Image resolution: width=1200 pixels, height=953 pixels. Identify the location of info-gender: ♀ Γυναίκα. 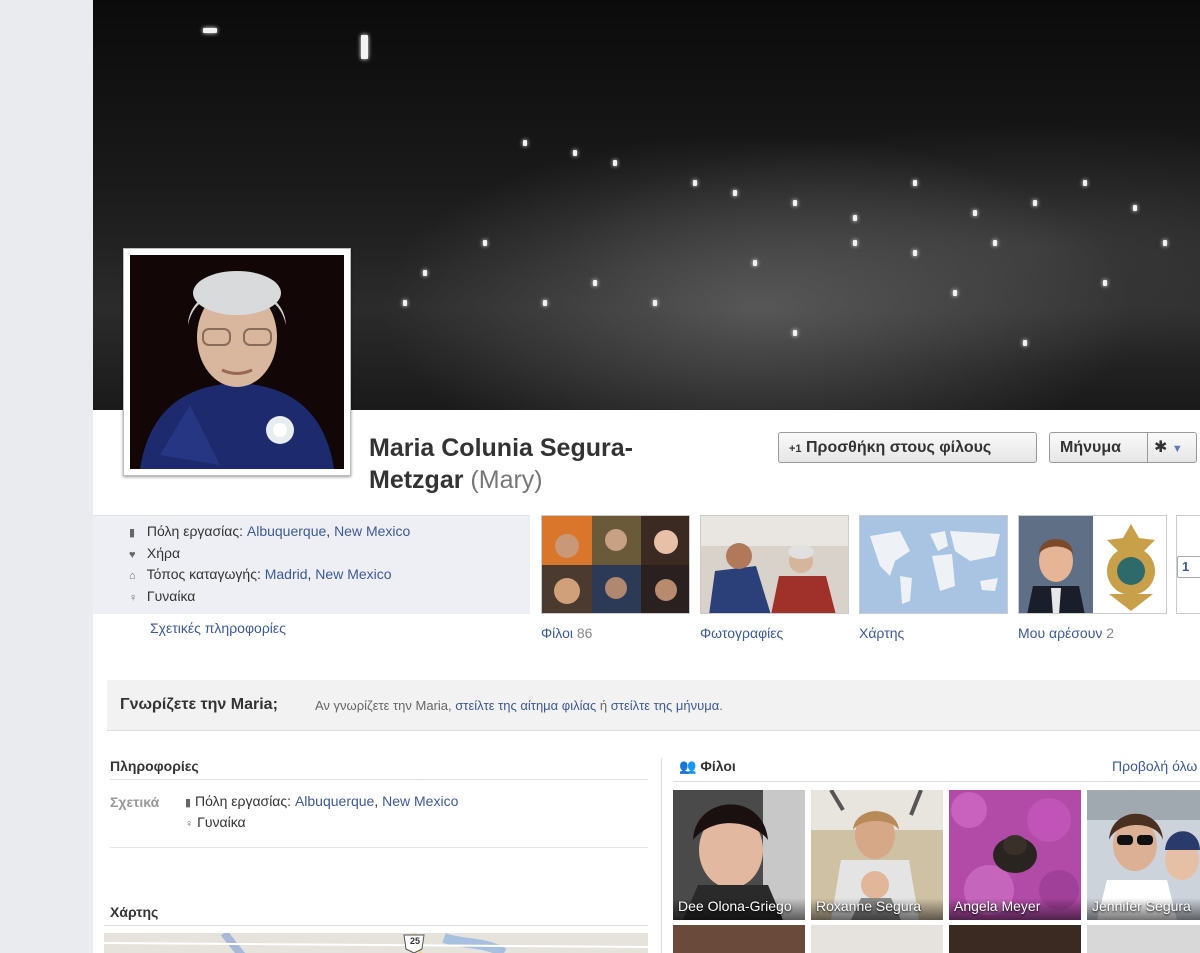
(215, 822).